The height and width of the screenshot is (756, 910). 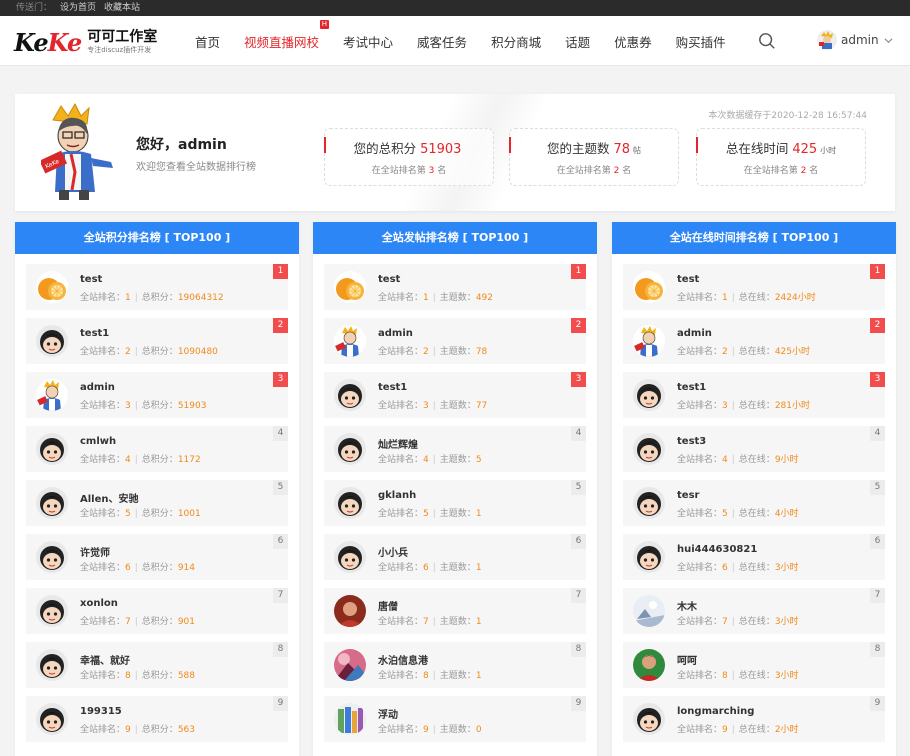 What do you see at coordinates (105, 659) in the screenshot?
I see `ranking-username: 幸福、就好` at bounding box center [105, 659].